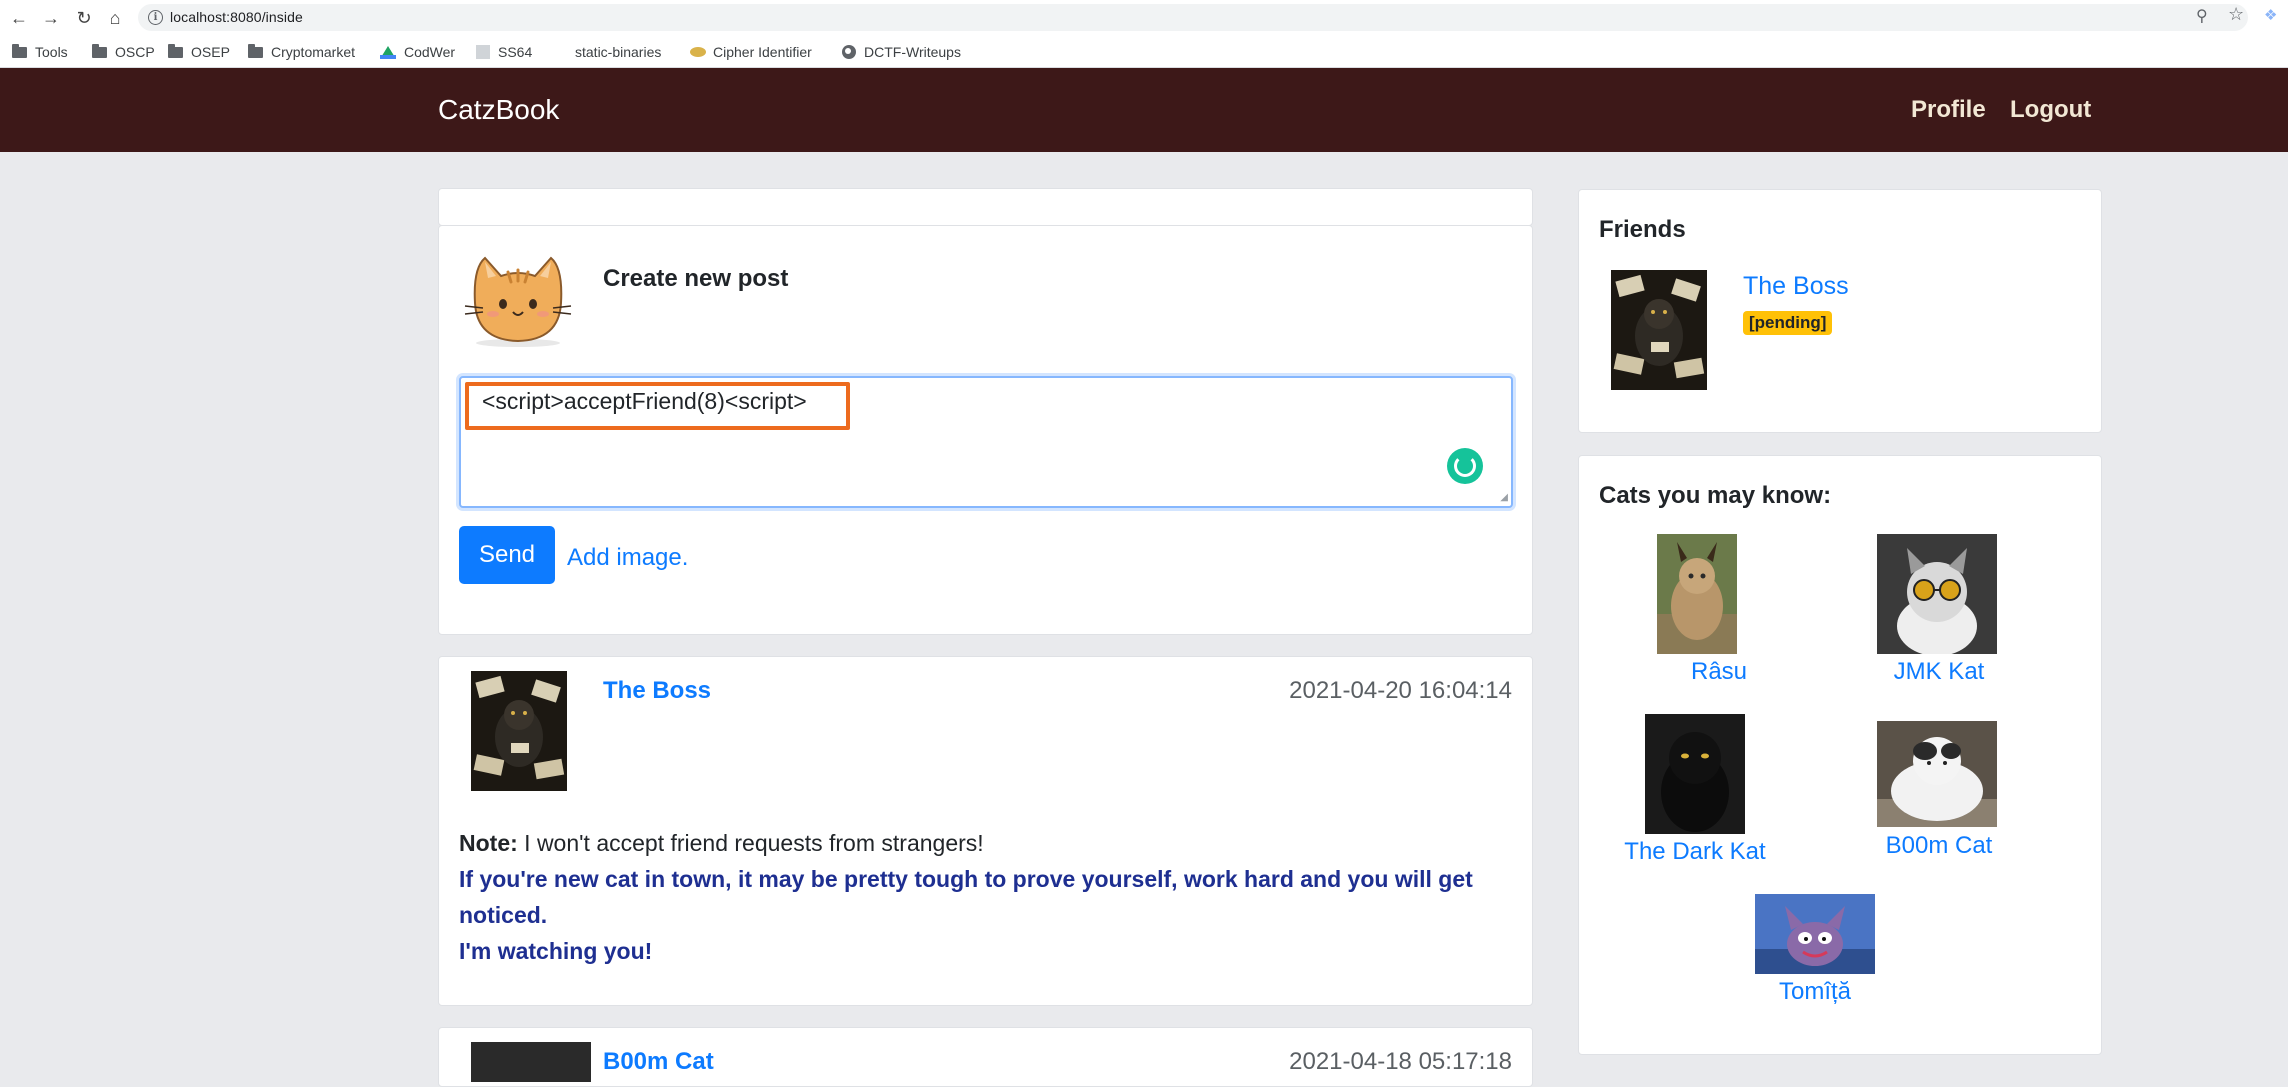 This screenshot has height=1087, width=2288. Describe the element at coordinates (1788, 323) in the screenshot. I see `pending-badge: [pending]` at that location.